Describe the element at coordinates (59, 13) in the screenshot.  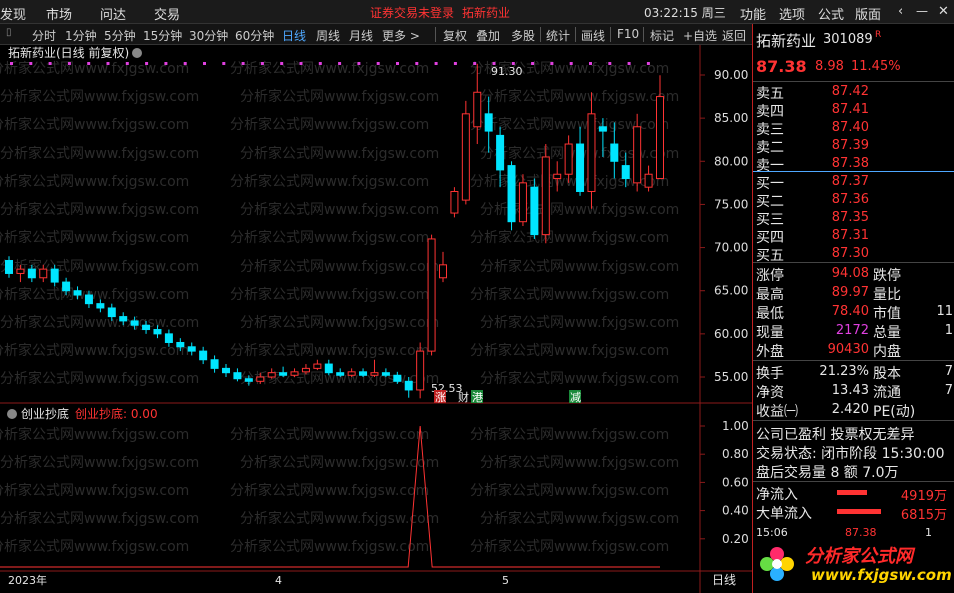
I see `menu-market: 市场` at that location.